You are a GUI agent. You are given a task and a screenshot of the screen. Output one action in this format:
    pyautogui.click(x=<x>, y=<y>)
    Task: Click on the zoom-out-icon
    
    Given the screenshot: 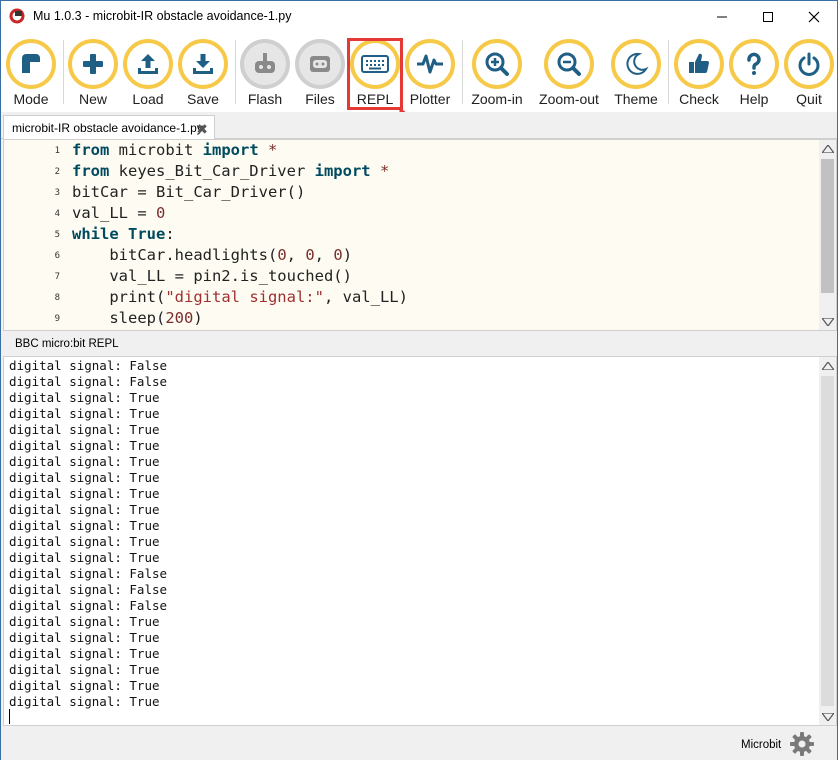 What is the action you would take?
    pyautogui.click(x=569, y=64)
    